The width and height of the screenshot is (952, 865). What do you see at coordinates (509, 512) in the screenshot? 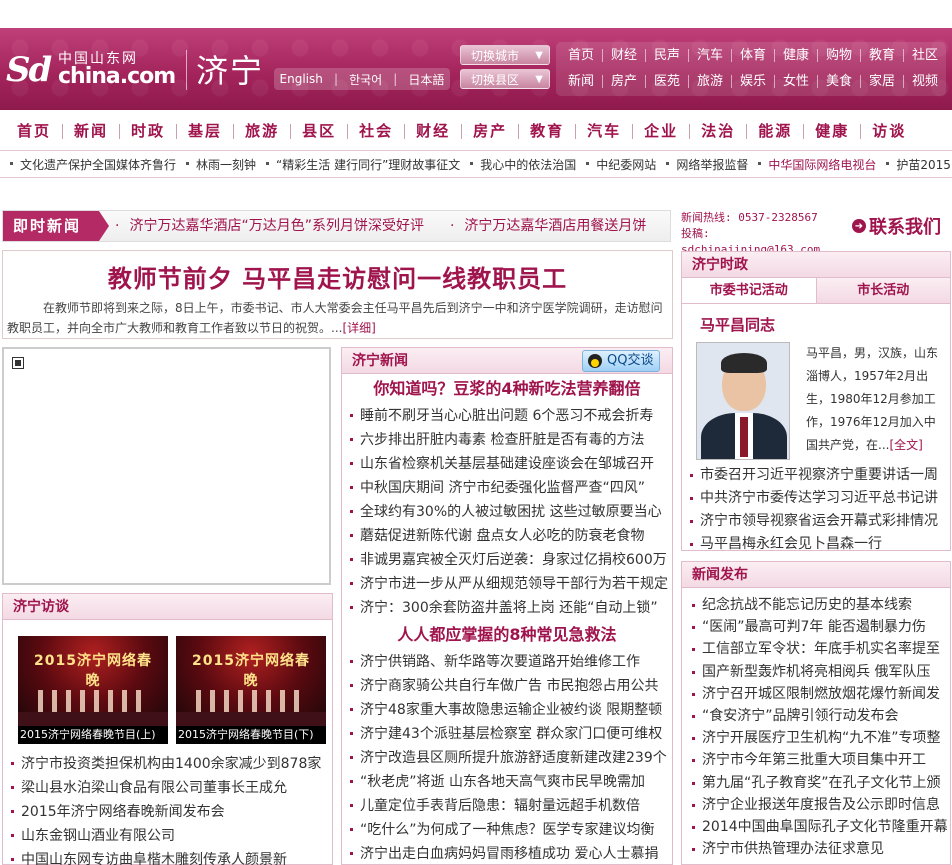
I see `list-item: 全球约有30%的人被过敏困扰 这些过敏原要当心` at bounding box center [509, 512].